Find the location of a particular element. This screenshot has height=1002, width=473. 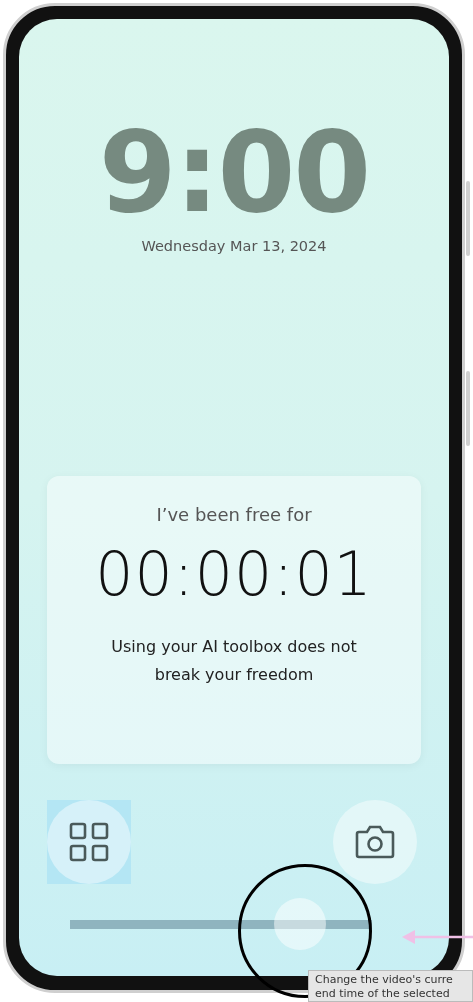

clock-time: 9:00 is located at coordinates (234, 172).